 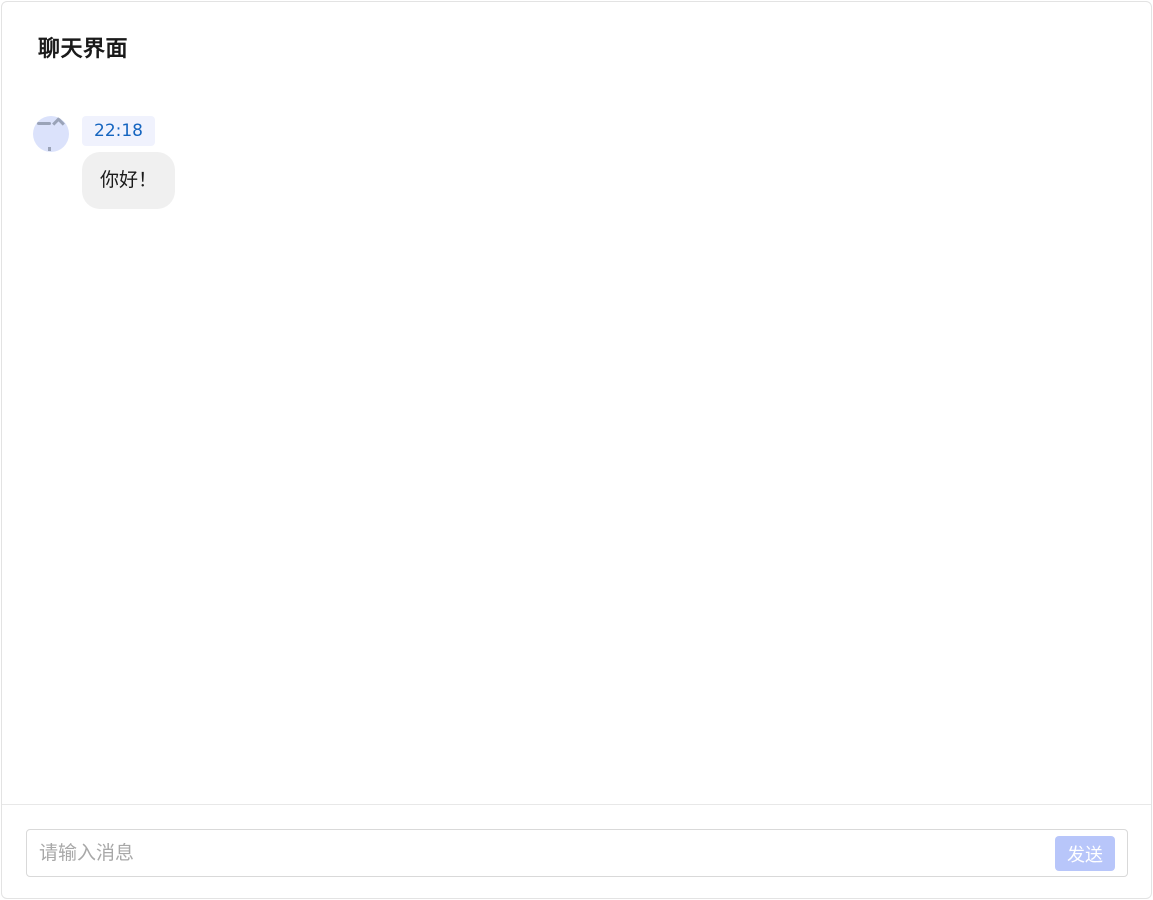 I want to click on message-timestamp: 22:18, so click(x=118, y=131).